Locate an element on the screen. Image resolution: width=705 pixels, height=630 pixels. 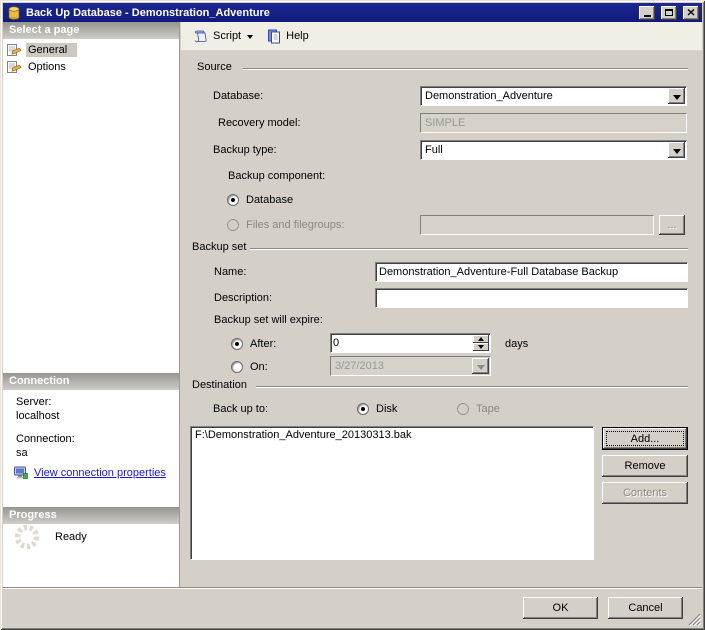
progress-spinner-icon is located at coordinates (27, 537).